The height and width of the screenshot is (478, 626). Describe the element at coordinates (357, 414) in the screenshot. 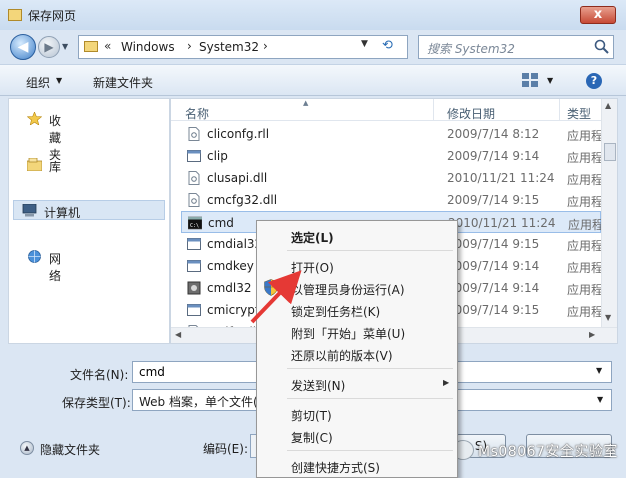

I see `ctx-cut: 剪切(T)` at that location.